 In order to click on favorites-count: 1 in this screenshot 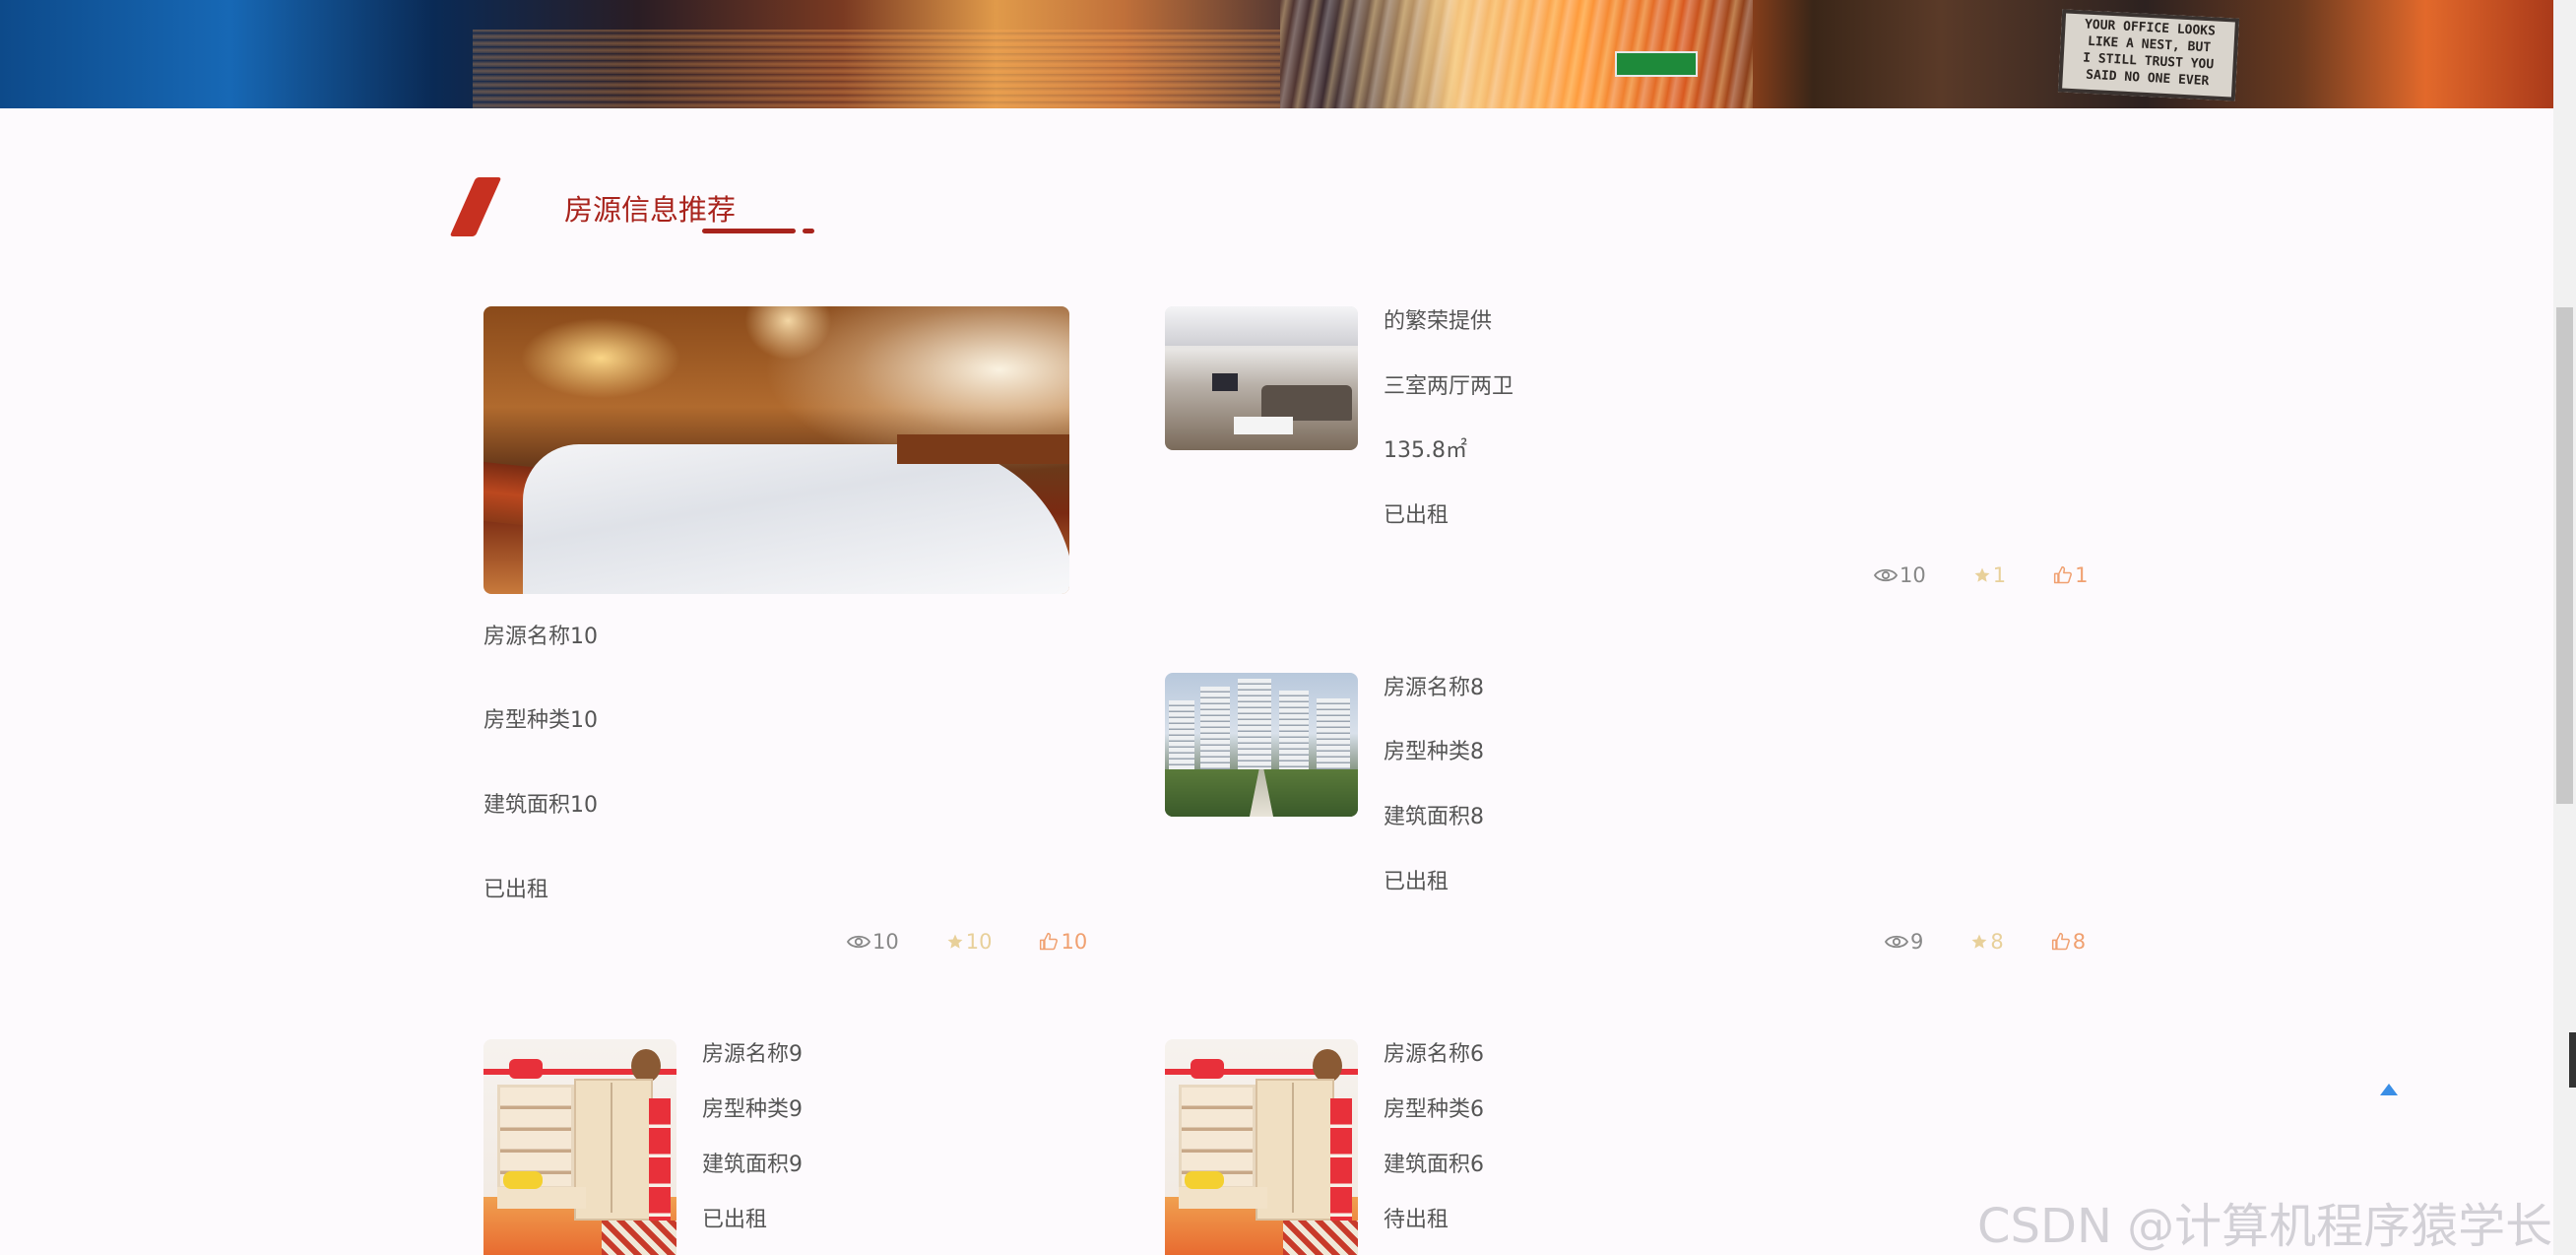, I will do `click(1999, 575)`.